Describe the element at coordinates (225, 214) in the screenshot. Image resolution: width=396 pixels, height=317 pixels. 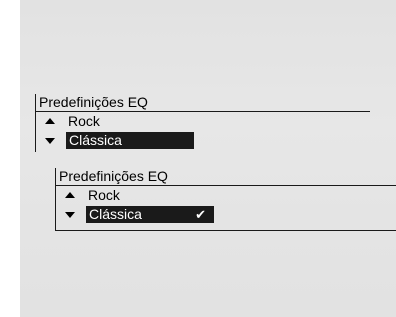
I see `menu-item-classica: Clássica ✔` at that location.